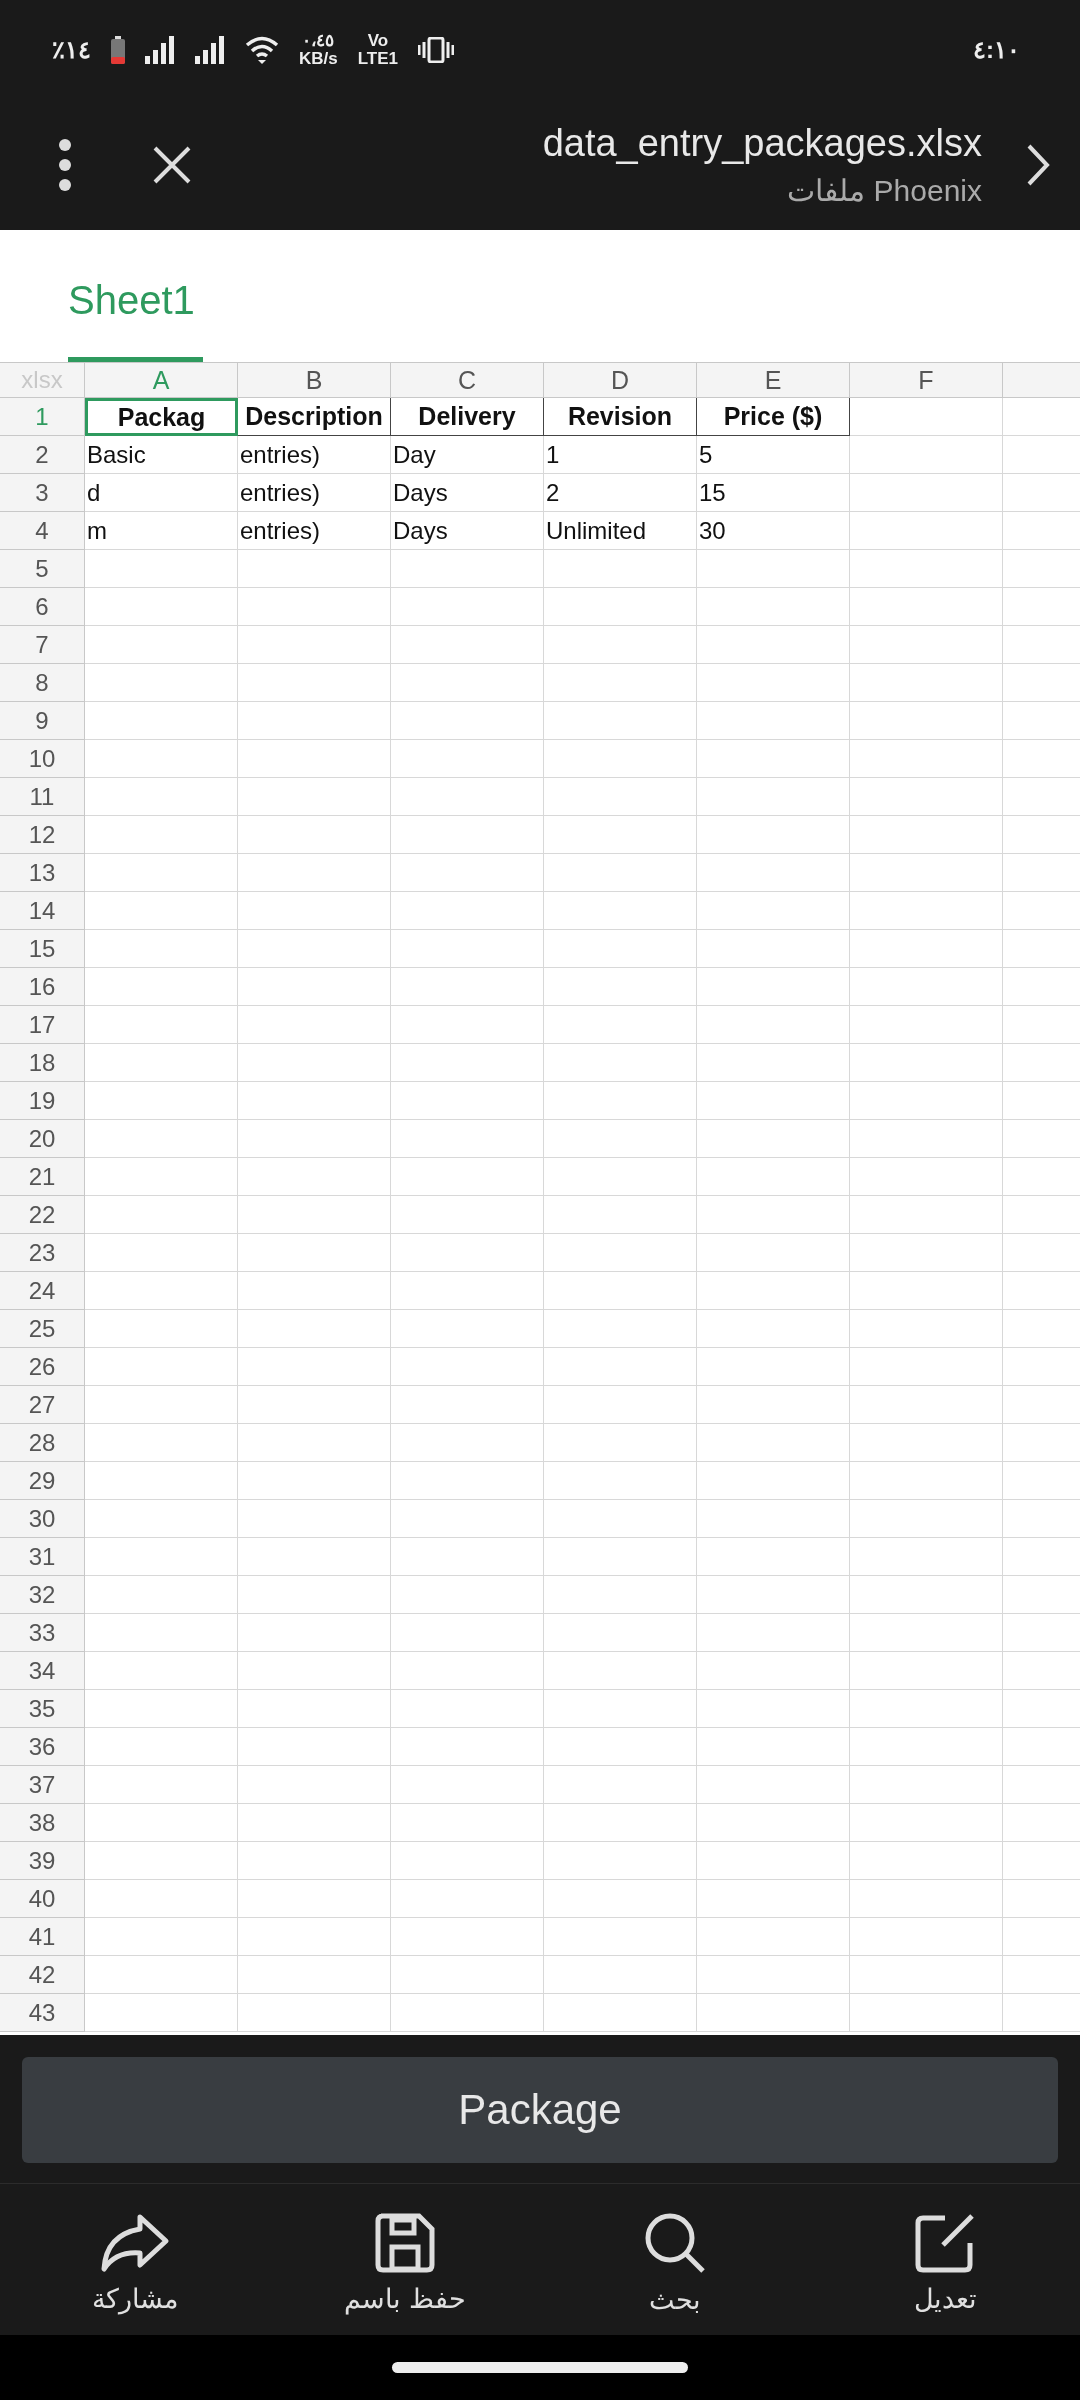 The height and width of the screenshot is (2400, 1080). Describe the element at coordinates (675, 2299) in the screenshot. I see `toolbar-label: بحث` at that location.